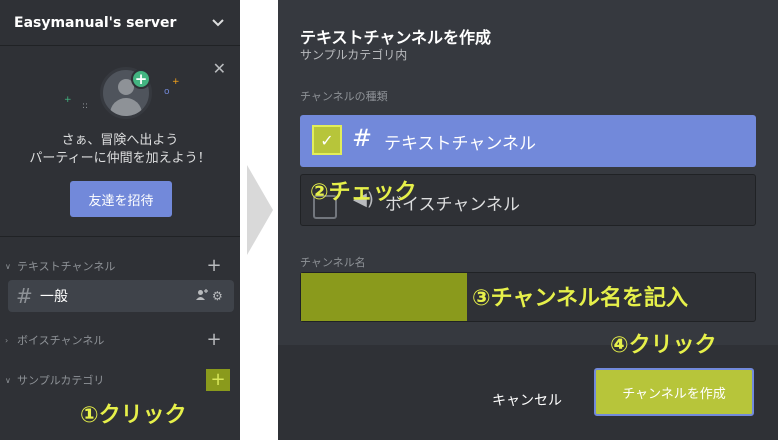 The image size is (778, 440). Describe the element at coordinates (133, 415) in the screenshot. I see `step1-annotation: ①クリック` at that location.